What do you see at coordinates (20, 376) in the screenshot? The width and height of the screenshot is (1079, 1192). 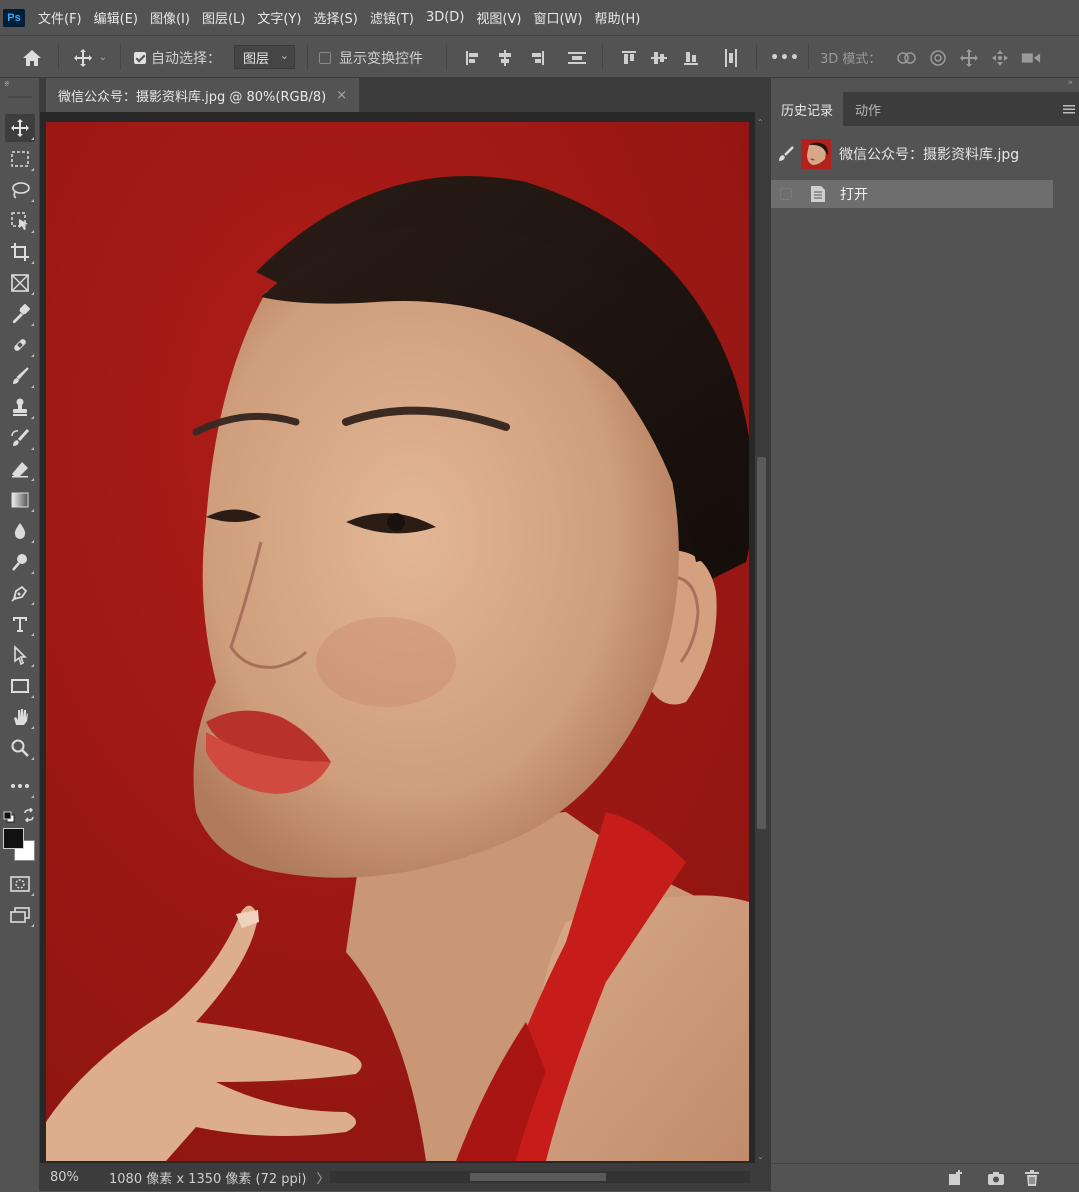 I see `brush-tool` at bounding box center [20, 376].